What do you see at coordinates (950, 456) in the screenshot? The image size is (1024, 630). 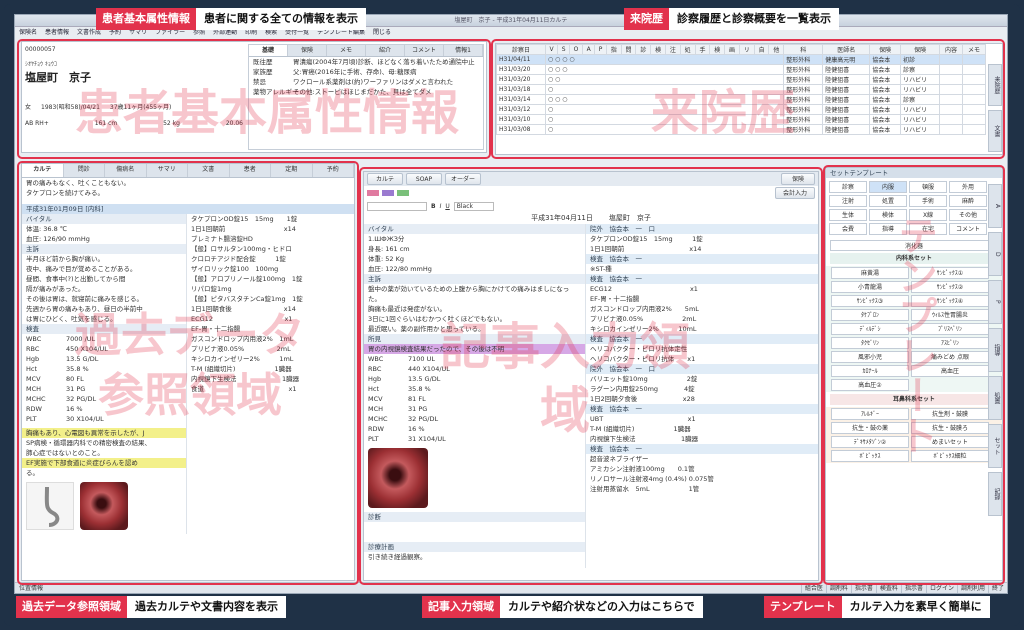 I see `template-item: ﾎﾞﾋﾞｯｸｽ細粒` at bounding box center [950, 456].